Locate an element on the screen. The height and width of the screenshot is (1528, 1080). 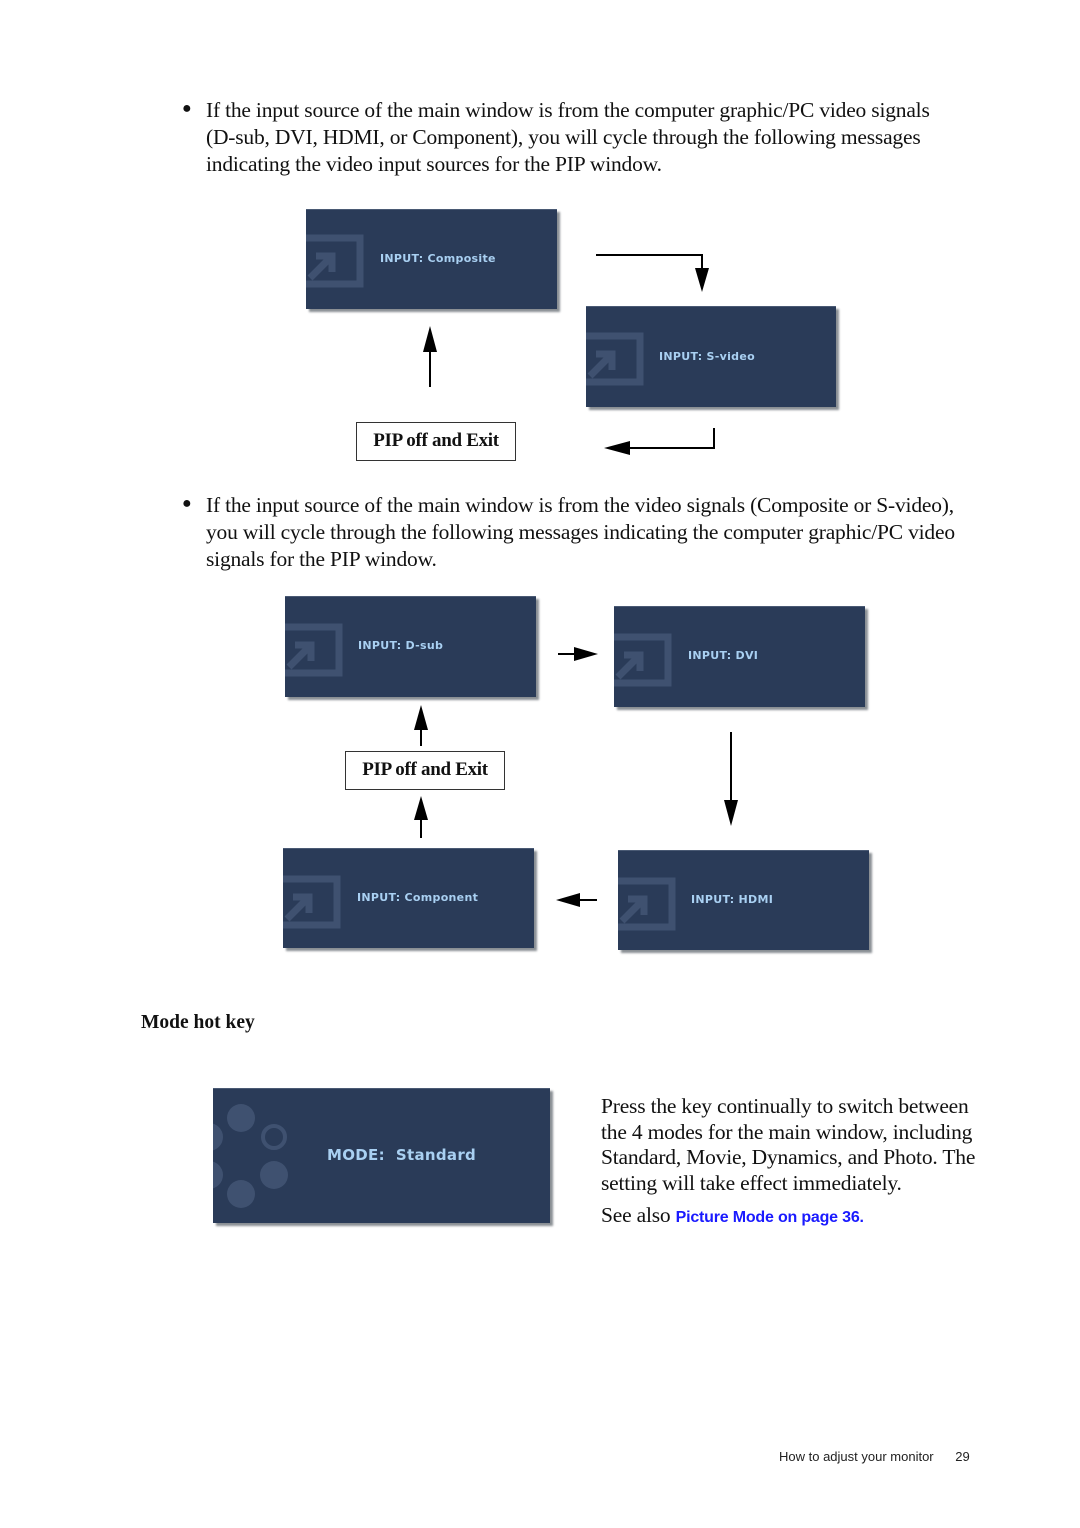
text-line: setting will take effect immediately. is located at coordinates (751, 1182).